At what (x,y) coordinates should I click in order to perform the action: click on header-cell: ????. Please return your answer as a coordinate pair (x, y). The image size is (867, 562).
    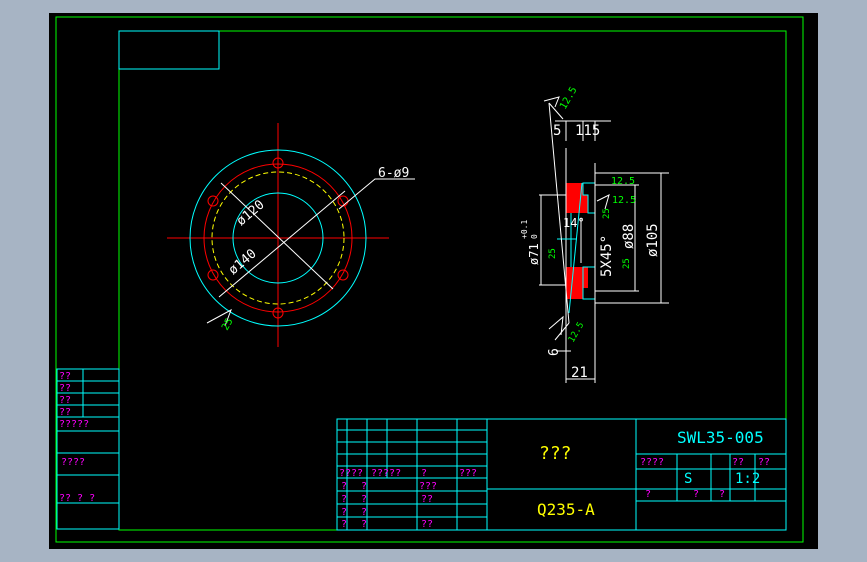
    Looking at the image, I should click on (351, 473).